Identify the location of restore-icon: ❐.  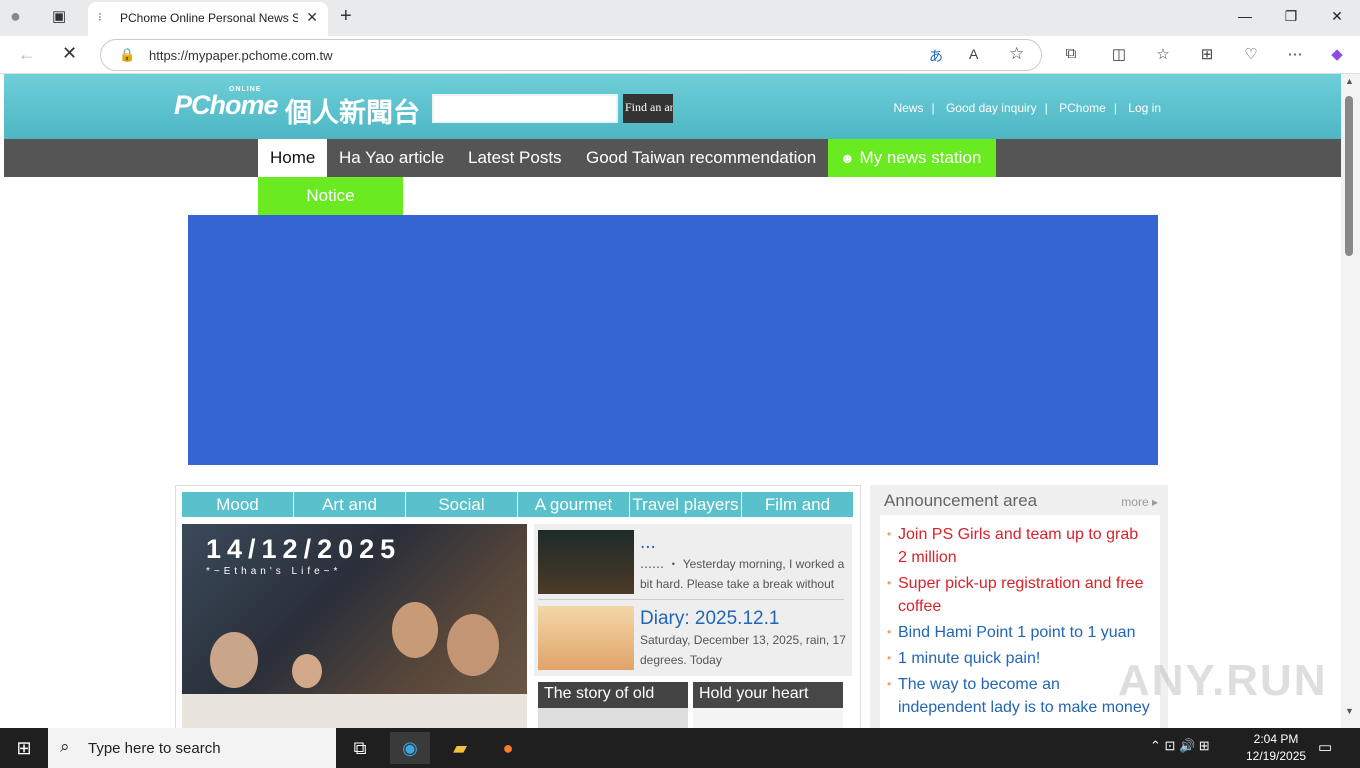
(1291, 16).